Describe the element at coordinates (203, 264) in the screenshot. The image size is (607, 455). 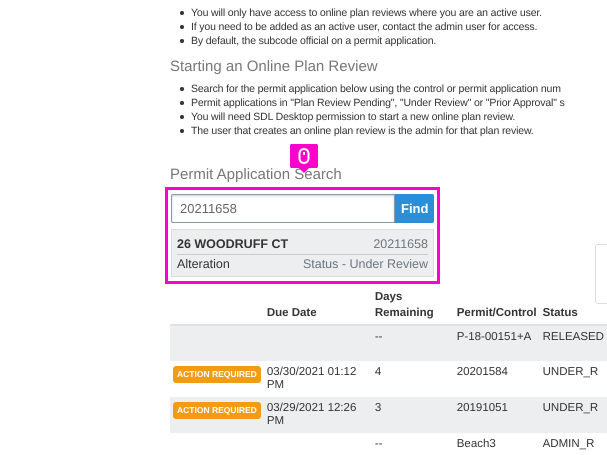
I see `result-type: Alteration` at that location.